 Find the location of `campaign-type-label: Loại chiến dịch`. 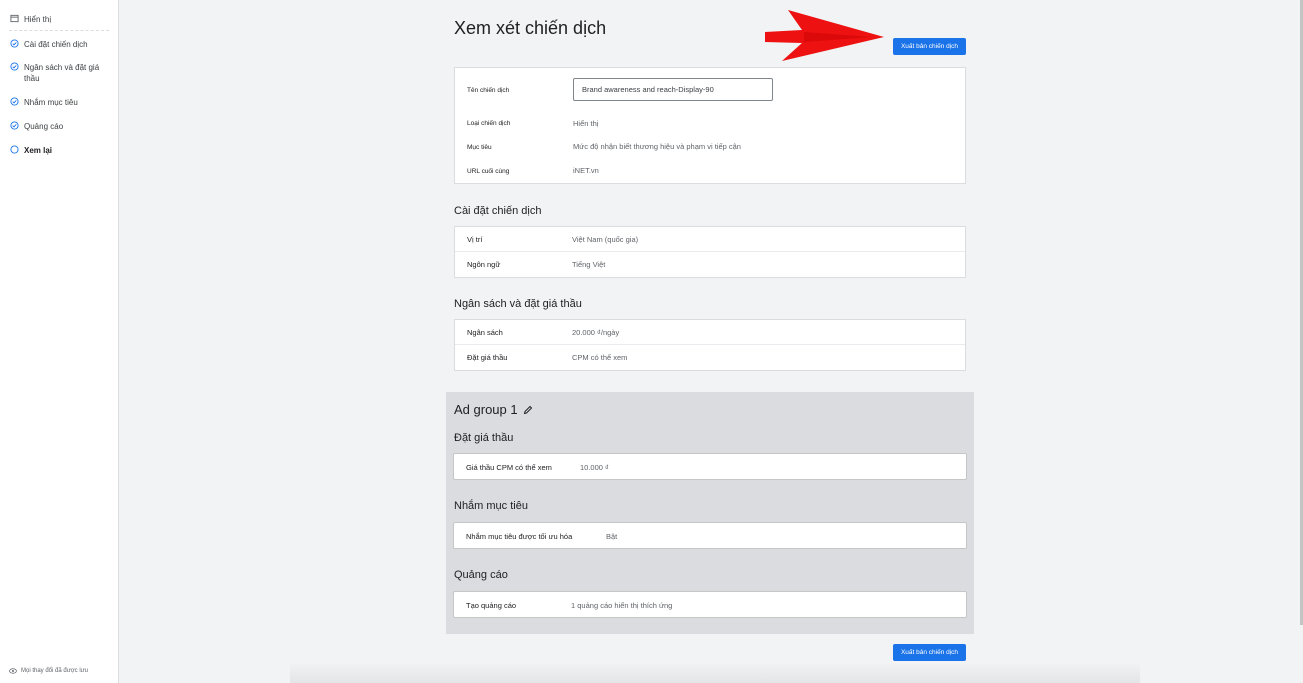

campaign-type-label: Loại chiến dịch is located at coordinates (489, 123).